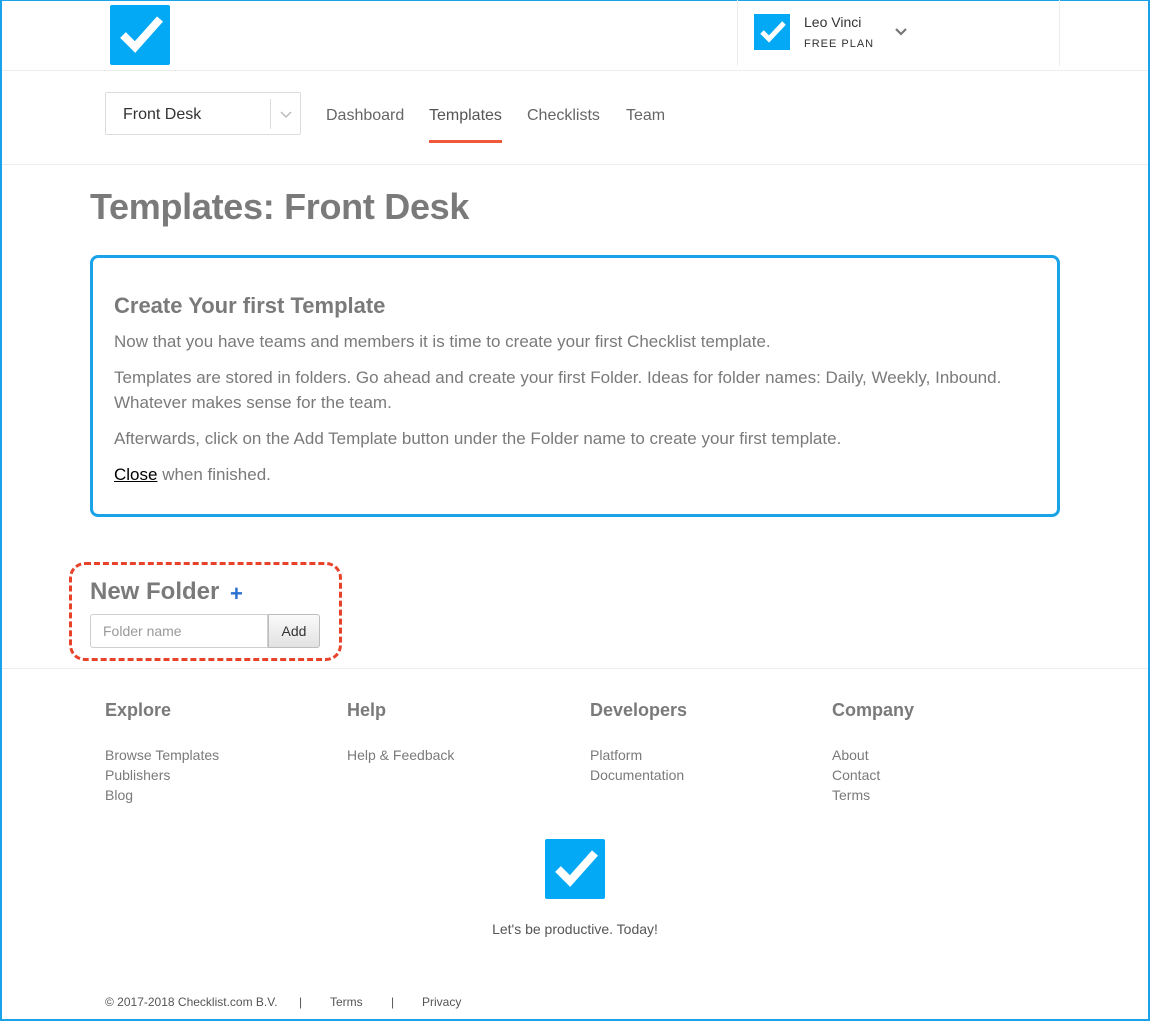 The image size is (1150, 1021). What do you see at coordinates (465, 116) in the screenshot?
I see `tab-templates: Templates` at bounding box center [465, 116].